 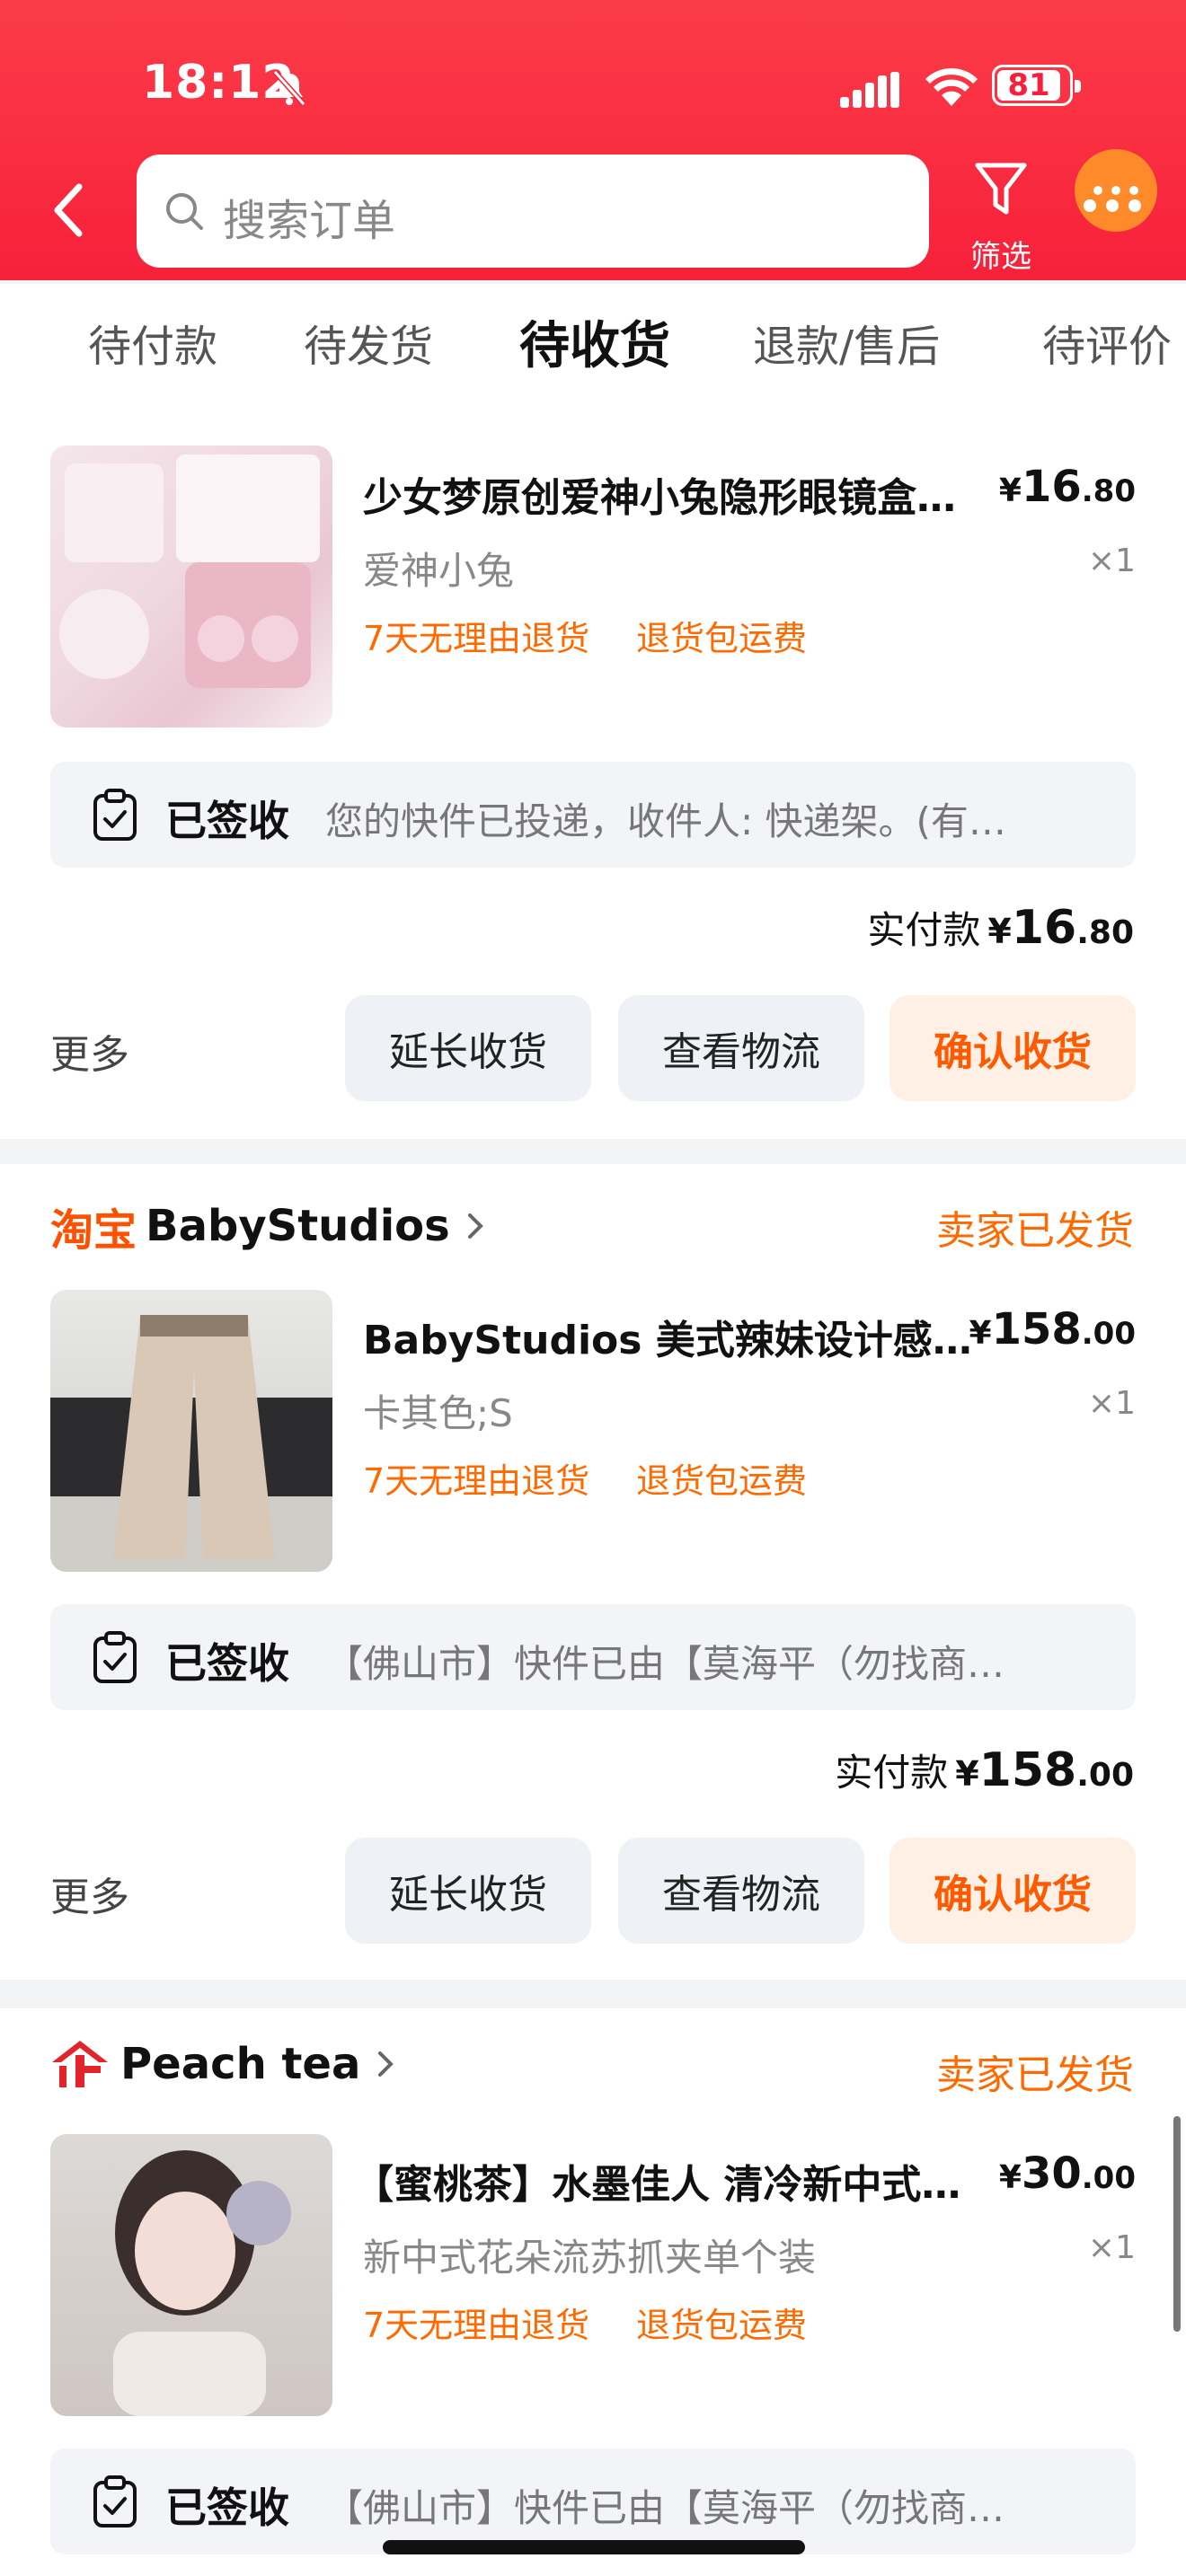 What do you see at coordinates (1028, 85) in the screenshot?
I see `battery-level: 81` at bounding box center [1028, 85].